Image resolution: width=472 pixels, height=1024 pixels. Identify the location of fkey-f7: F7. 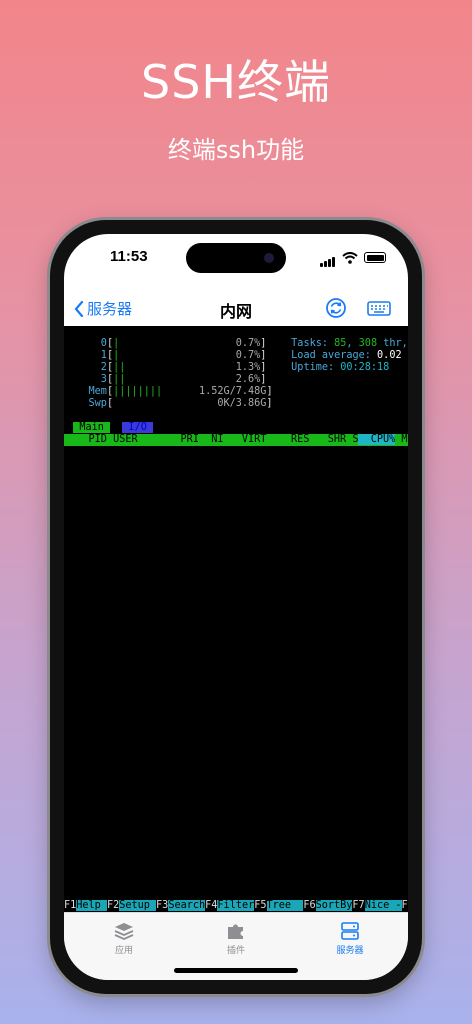
(358, 905).